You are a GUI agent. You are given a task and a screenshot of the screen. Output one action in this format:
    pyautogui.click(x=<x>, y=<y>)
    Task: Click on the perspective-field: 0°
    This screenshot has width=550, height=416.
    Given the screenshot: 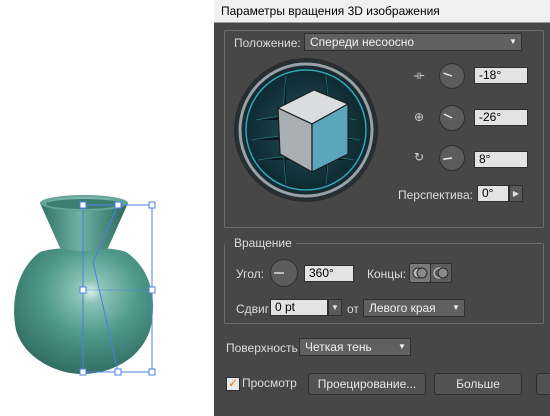 What is the action you would take?
    pyautogui.click(x=493, y=193)
    